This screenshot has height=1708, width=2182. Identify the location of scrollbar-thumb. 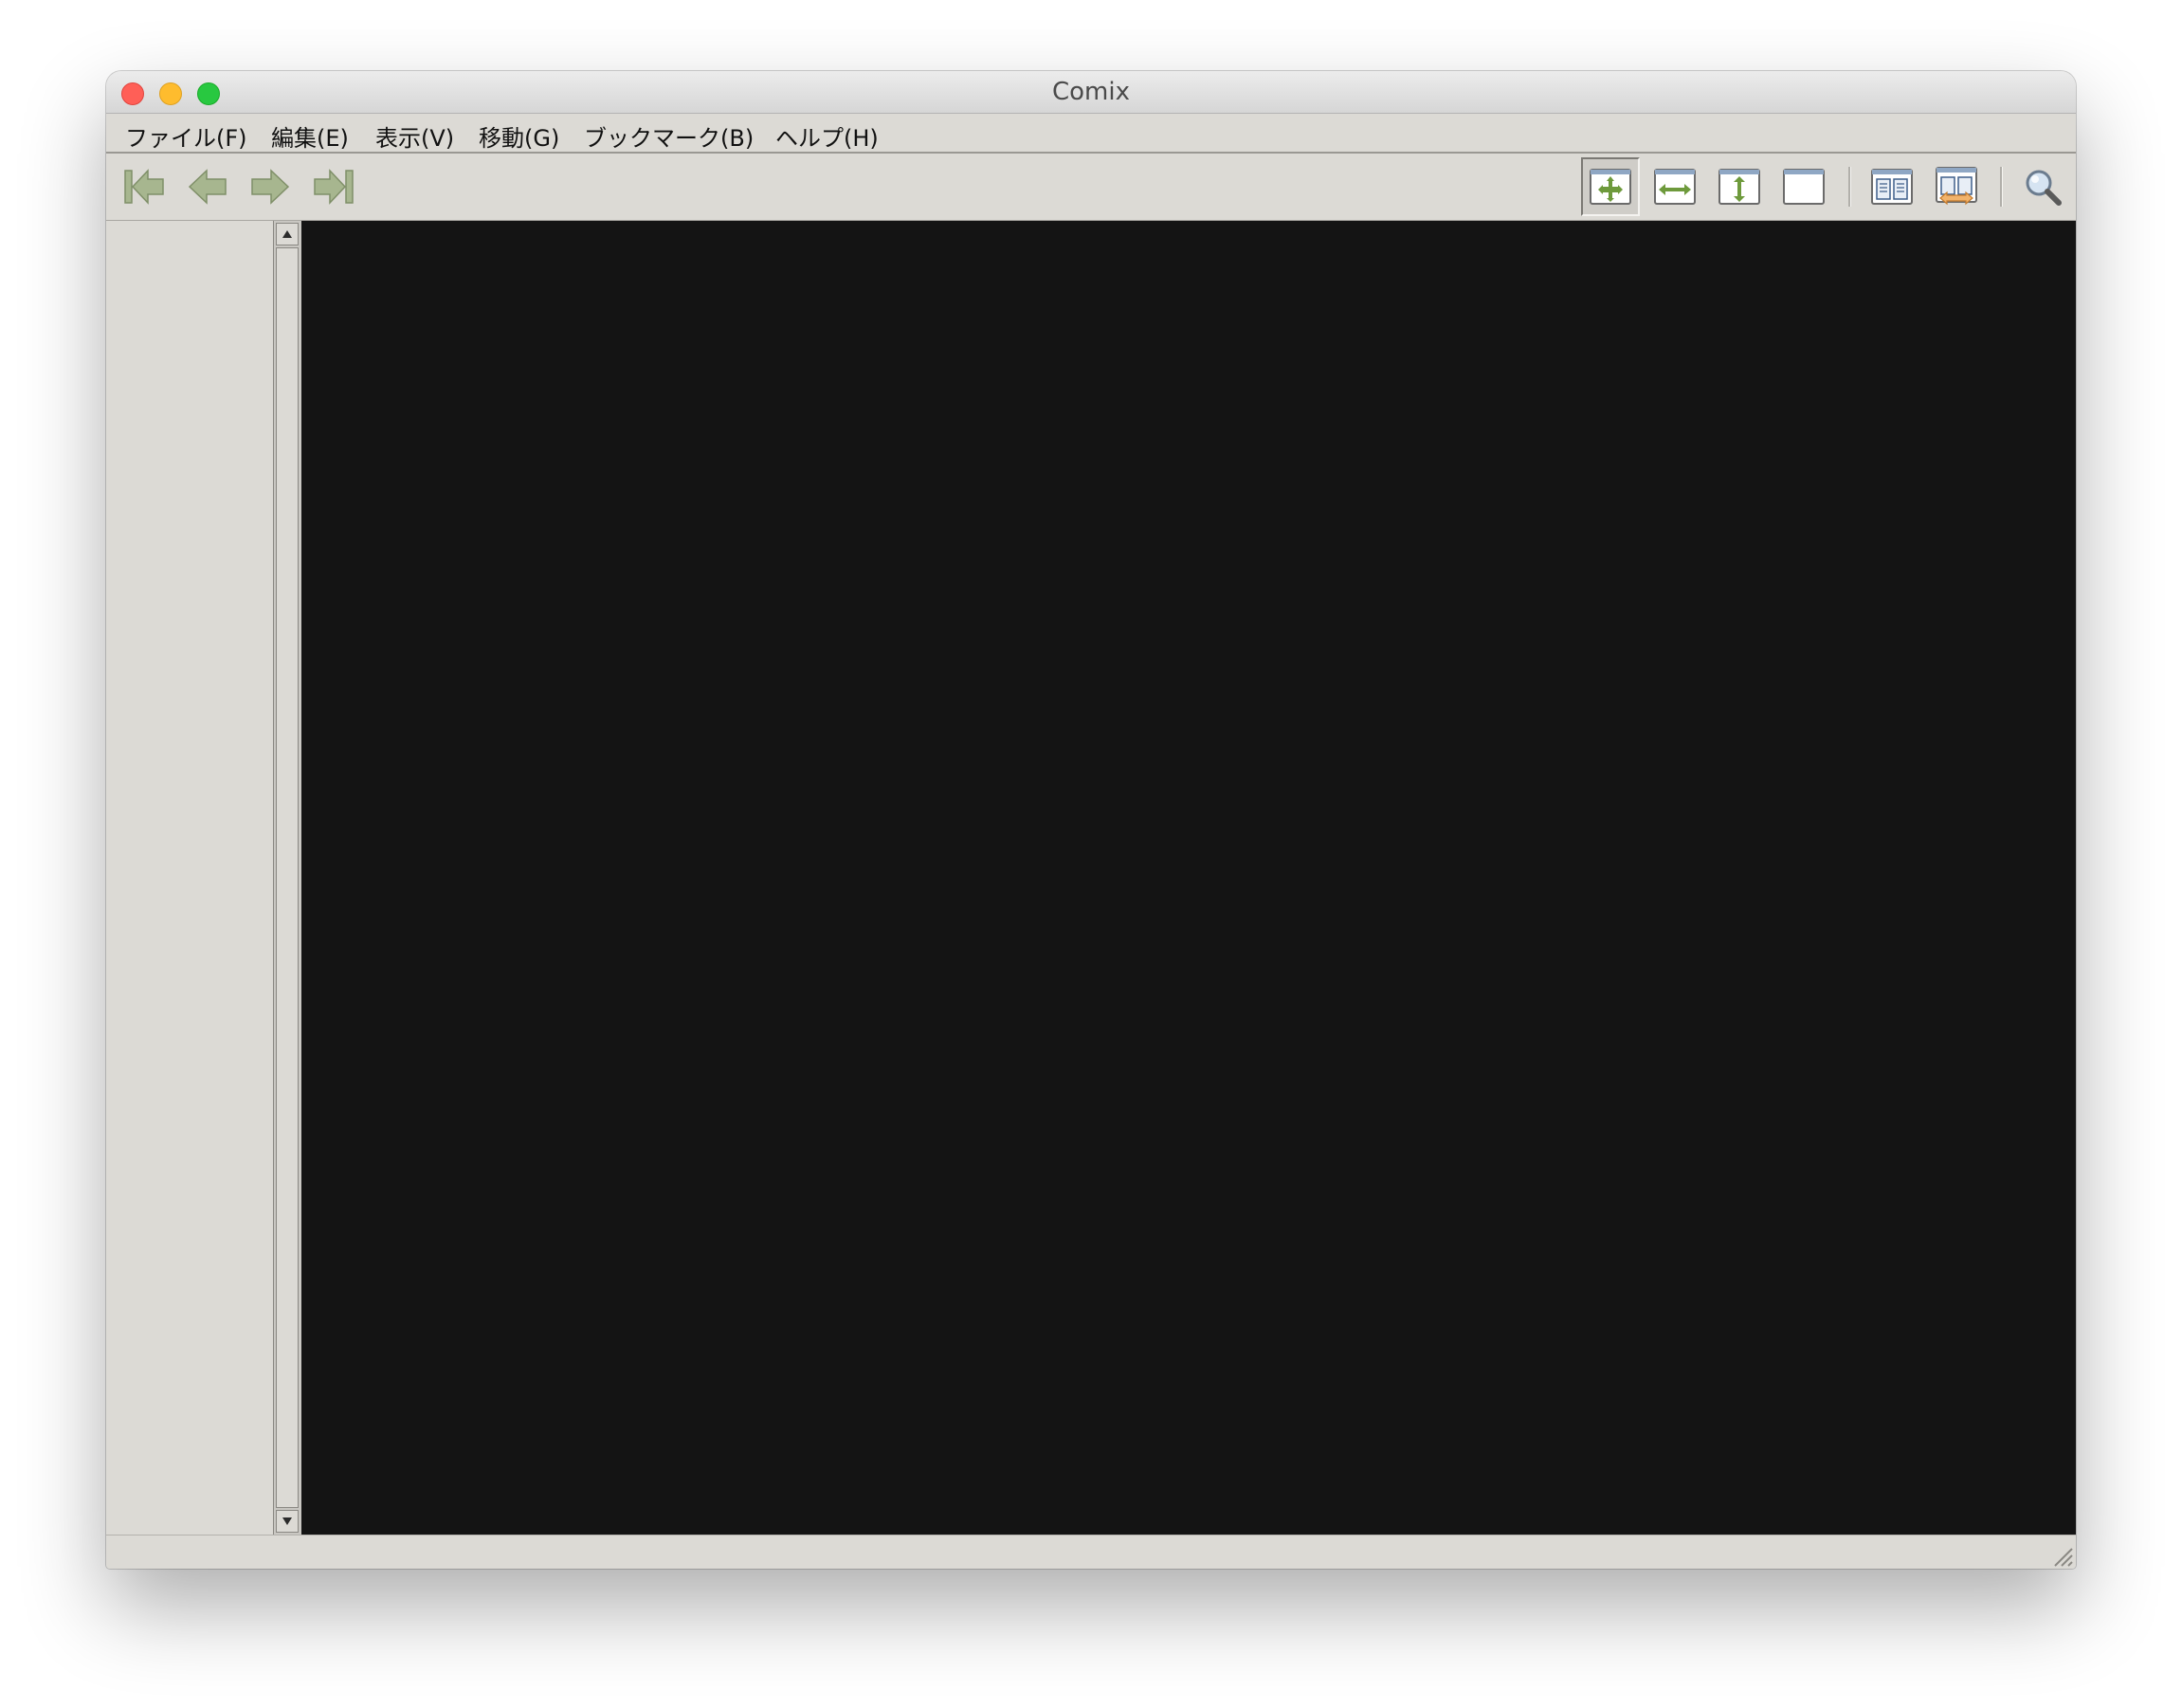
(288, 877).